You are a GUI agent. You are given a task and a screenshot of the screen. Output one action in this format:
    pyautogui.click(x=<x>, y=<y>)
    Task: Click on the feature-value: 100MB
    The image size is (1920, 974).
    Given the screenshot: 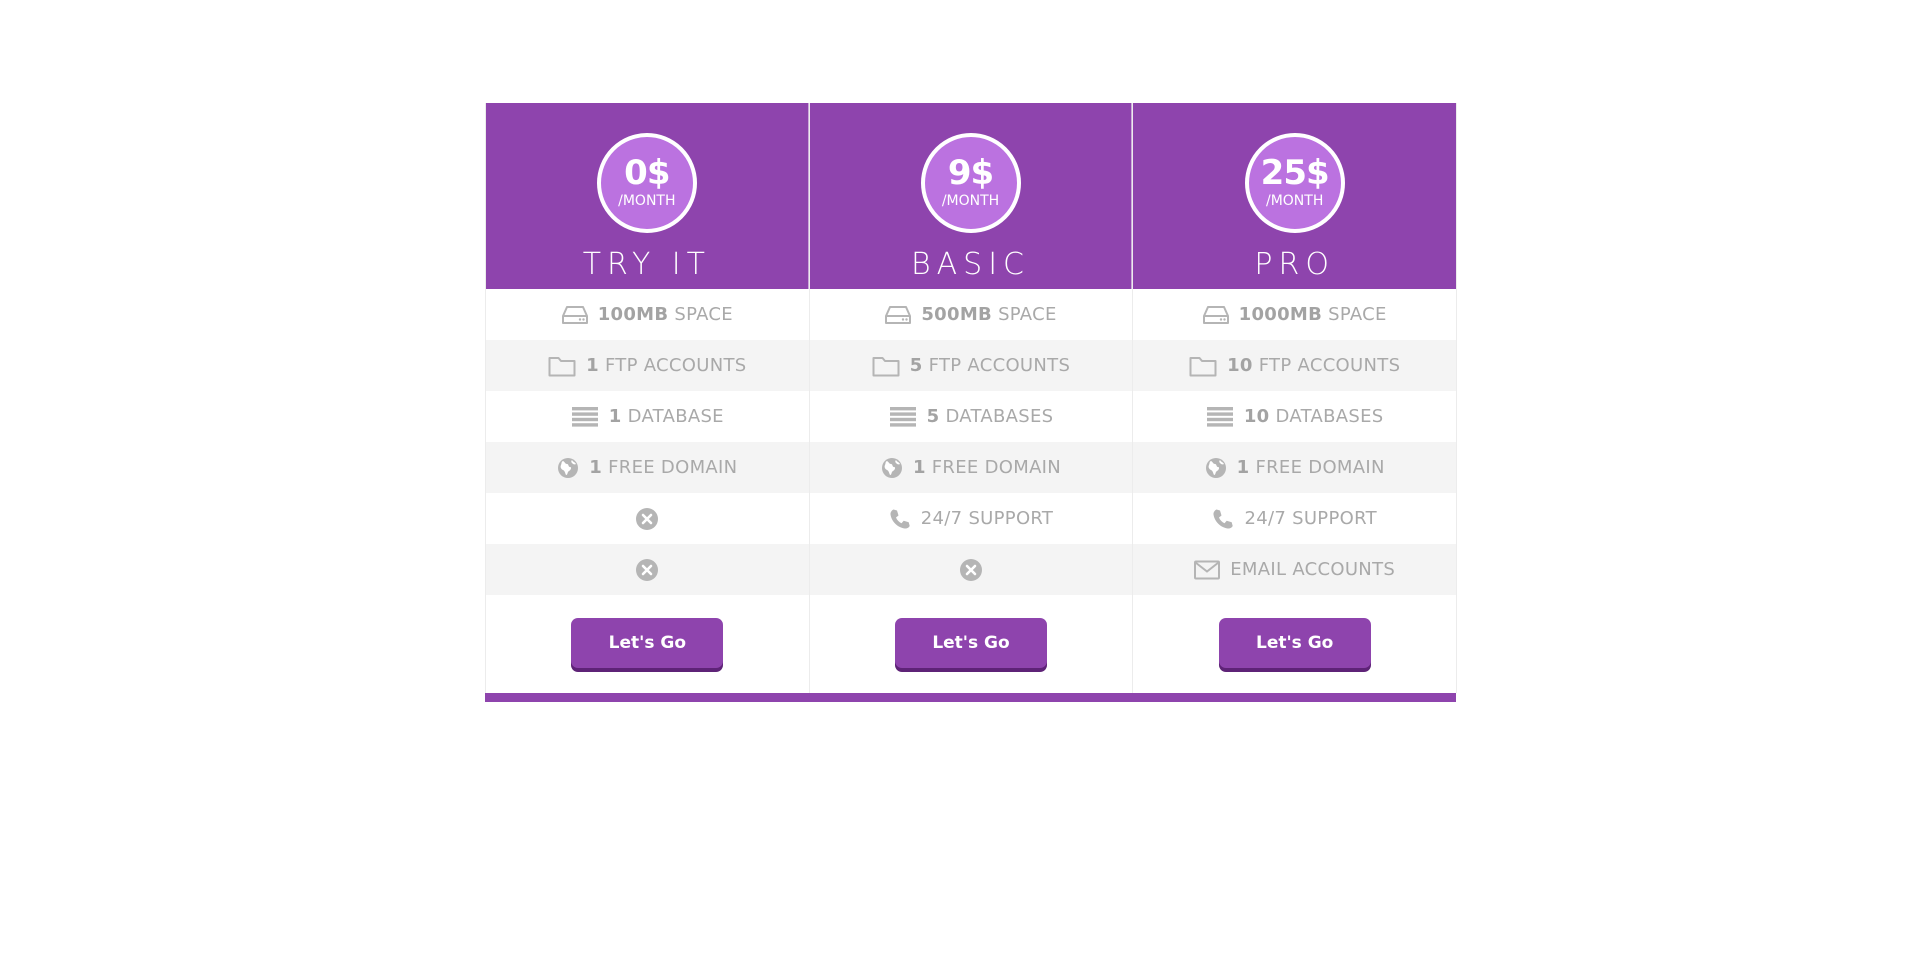 What is the action you would take?
    pyautogui.click(x=633, y=314)
    